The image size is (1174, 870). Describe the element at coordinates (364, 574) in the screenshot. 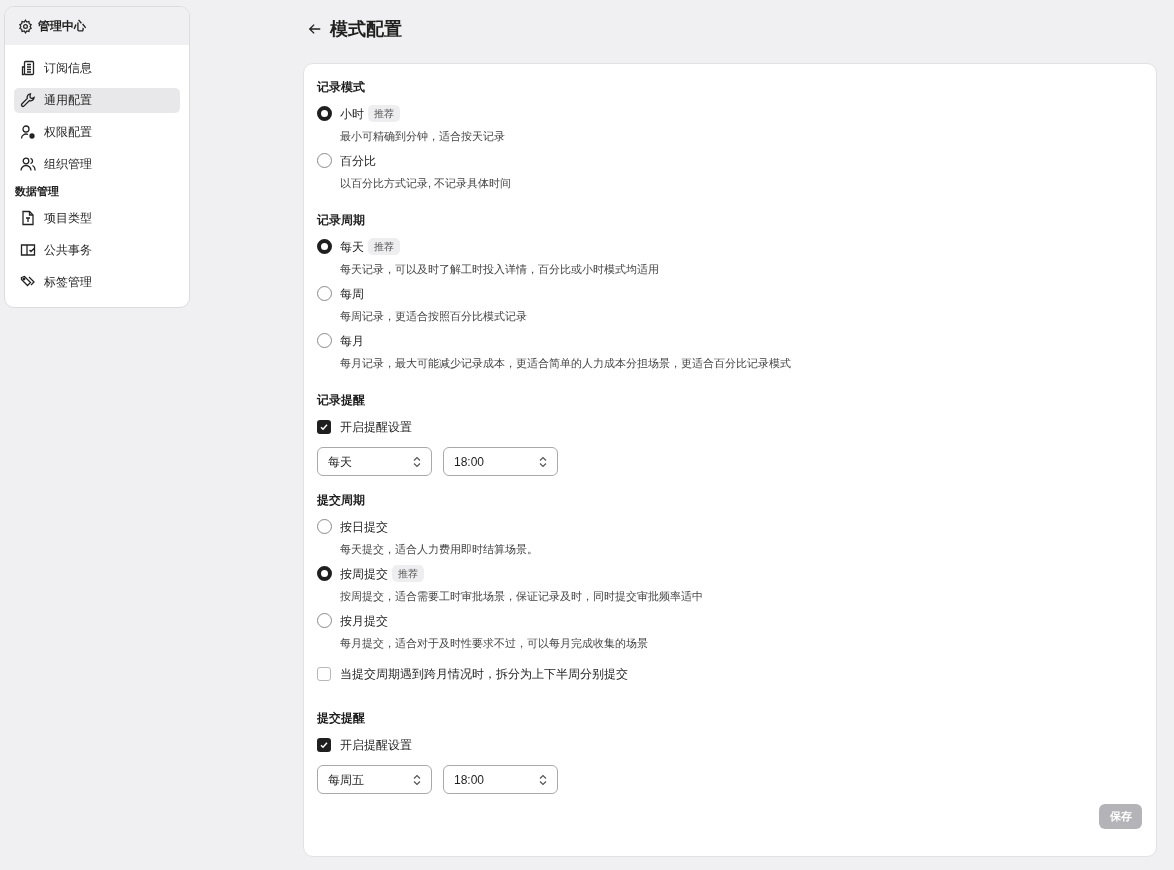

I see `radio-label: 按周提交` at that location.